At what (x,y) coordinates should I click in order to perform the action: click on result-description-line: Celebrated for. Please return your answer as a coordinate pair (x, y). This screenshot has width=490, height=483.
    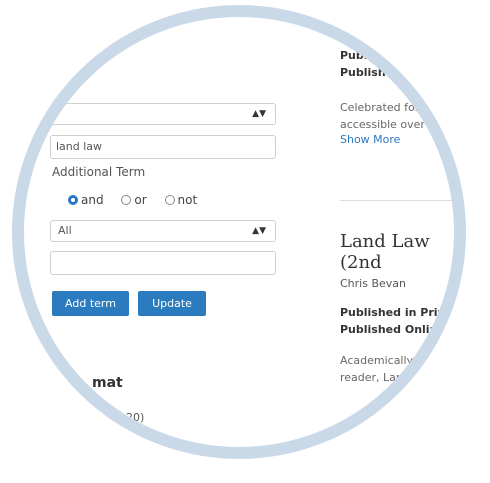
    Looking at the image, I should click on (380, 107).